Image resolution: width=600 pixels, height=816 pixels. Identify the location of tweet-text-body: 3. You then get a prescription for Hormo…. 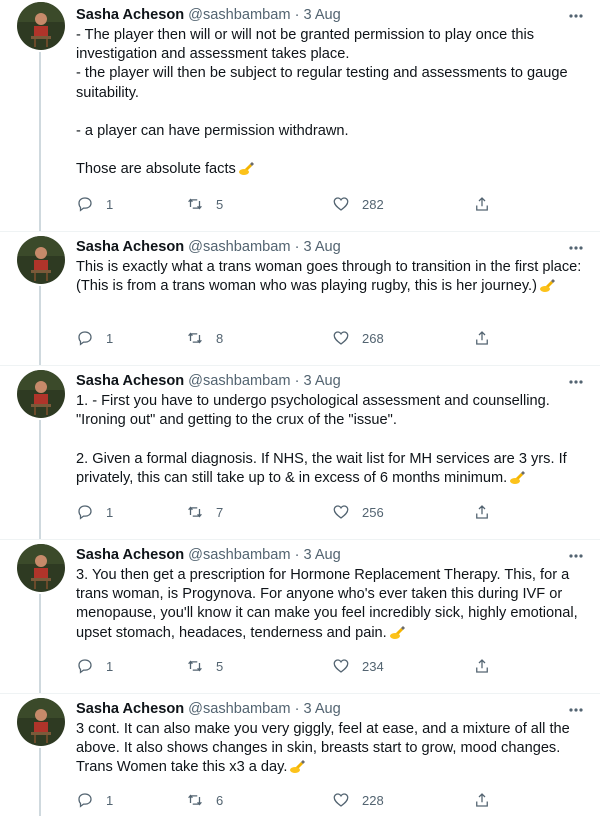
(329, 604).